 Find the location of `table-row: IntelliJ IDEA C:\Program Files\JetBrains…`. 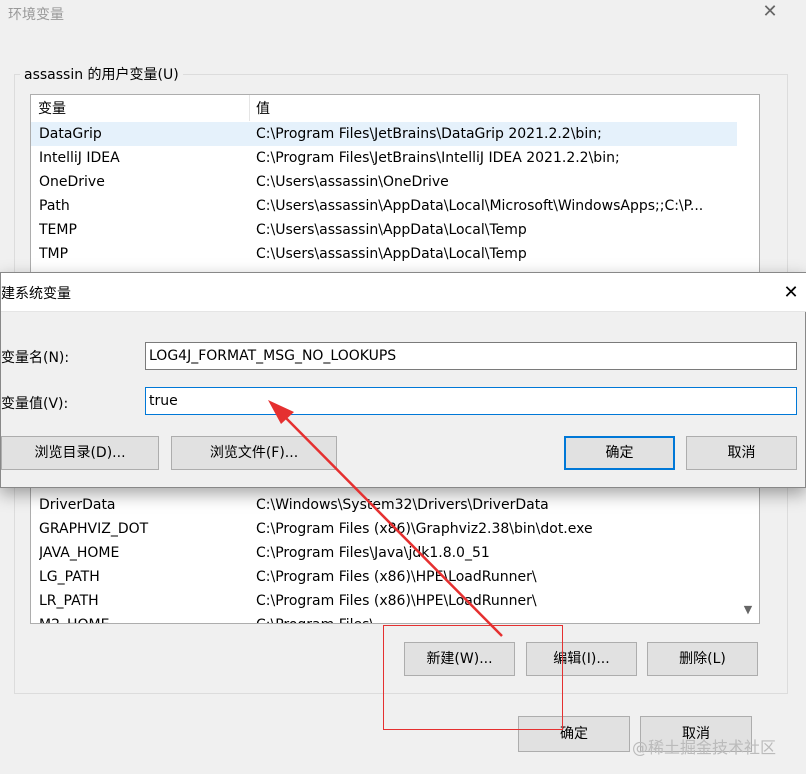

table-row: IntelliJ IDEA C:\Program Files\JetBrains… is located at coordinates (384, 158).